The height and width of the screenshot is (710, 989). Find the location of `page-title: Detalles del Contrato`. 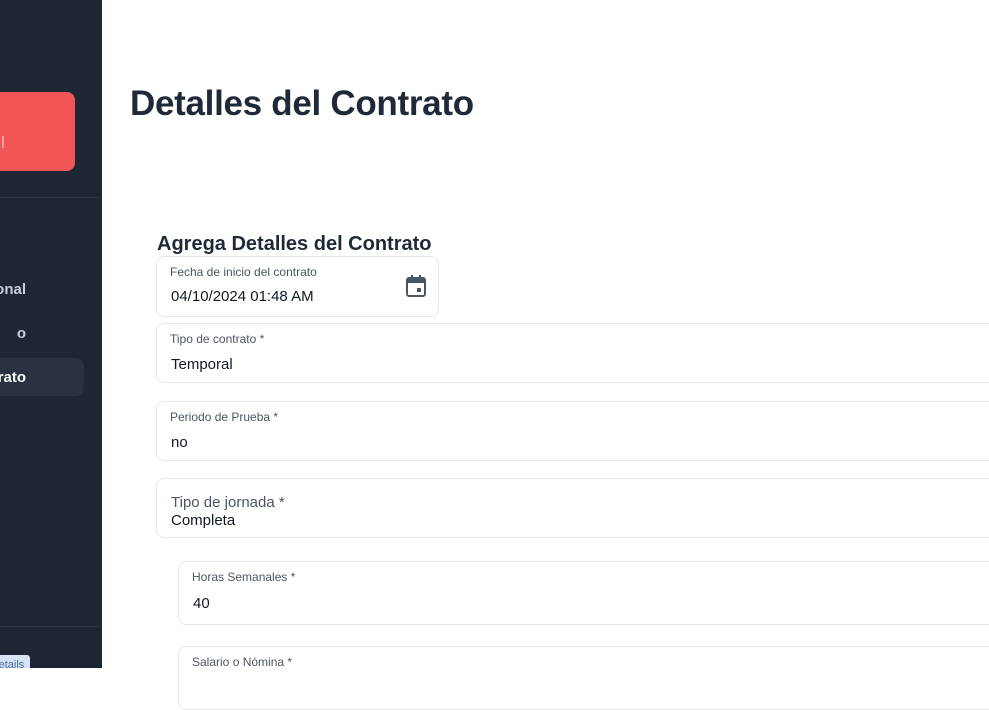

page-title: Detalles del Contrato is located at coordinates (302, 103).